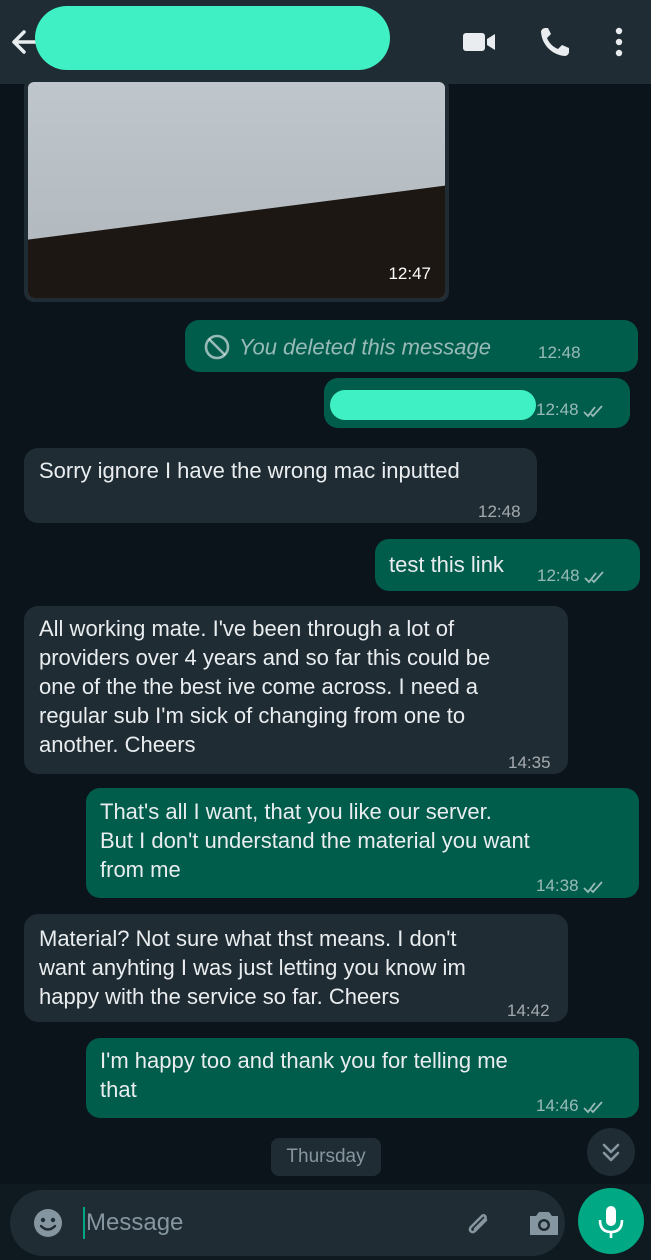 Image resolution: width=651 pixels, height=1260 pixels. I want to click on image-message: 12:47, so click(236, 190).